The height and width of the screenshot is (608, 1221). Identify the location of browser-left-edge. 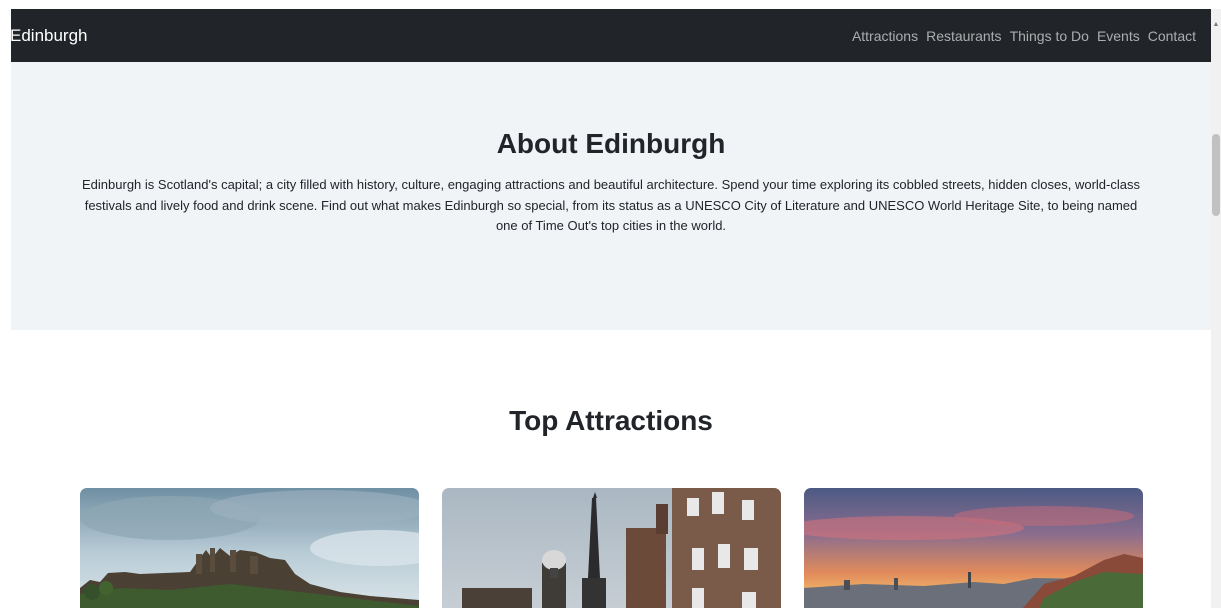
(5, 304).